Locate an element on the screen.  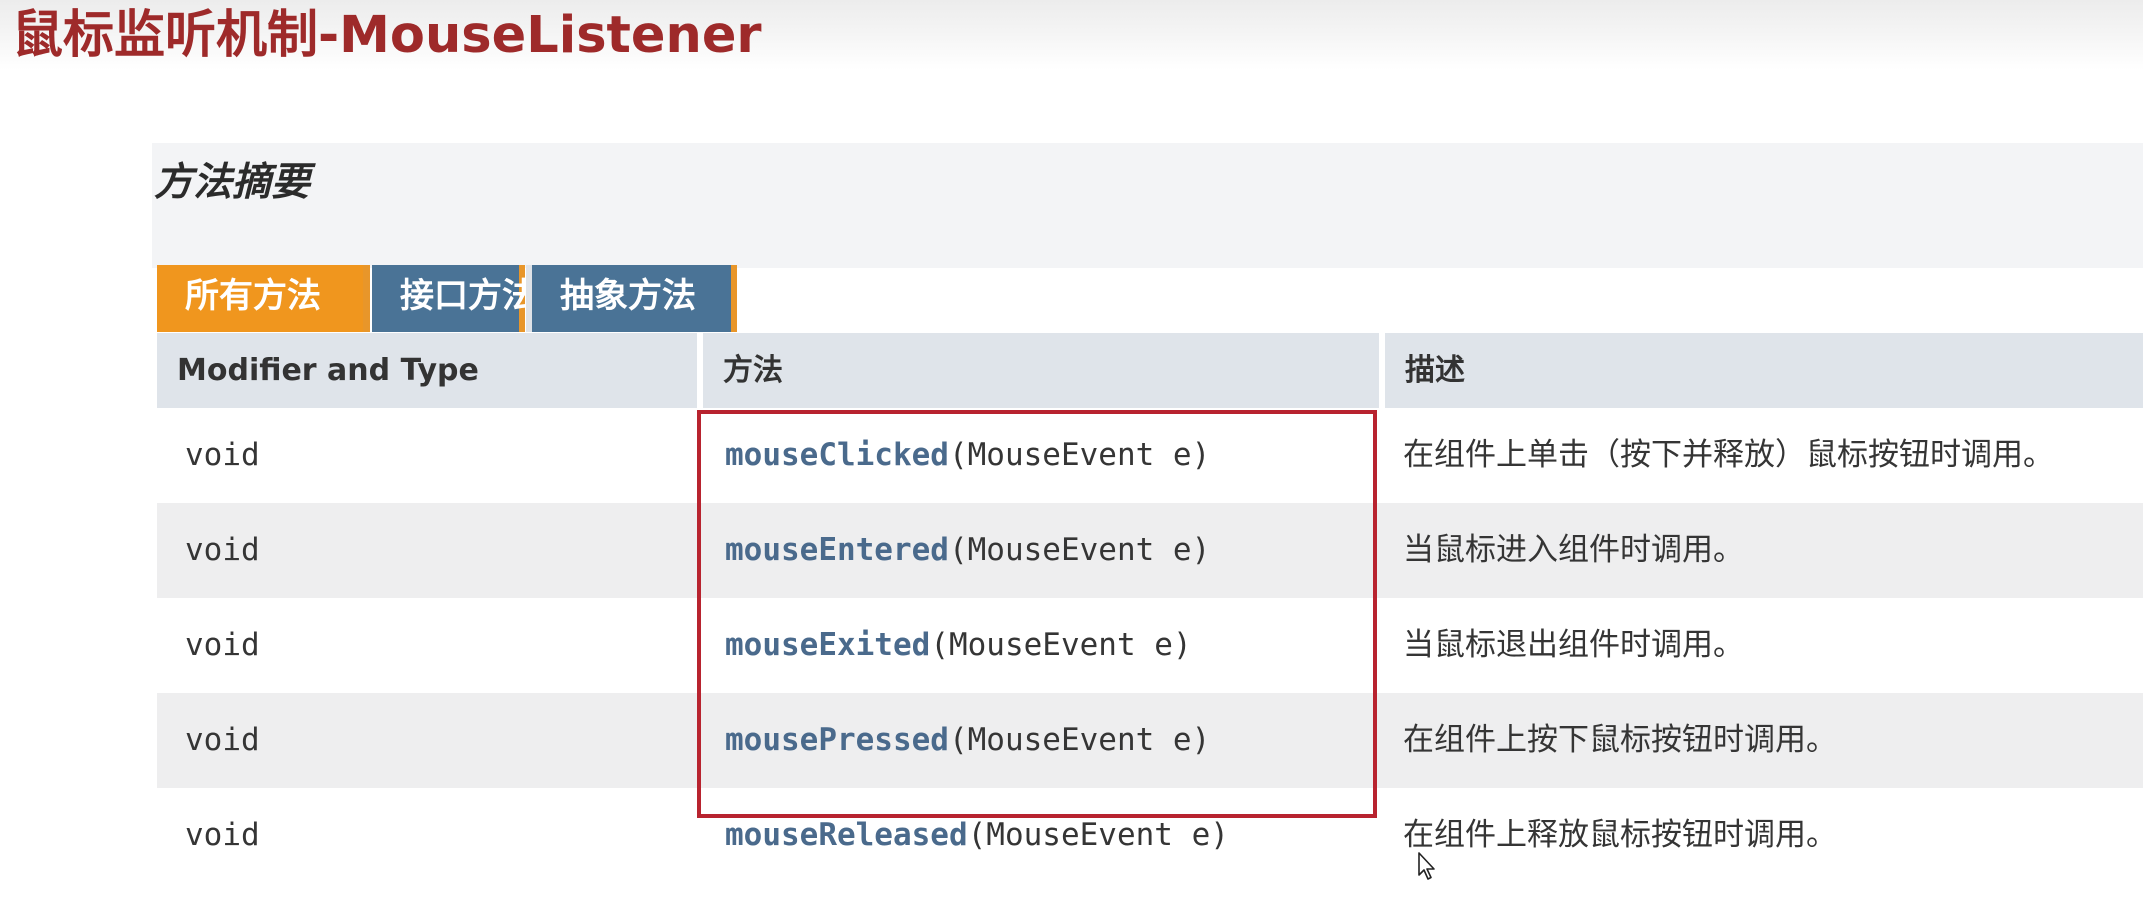
slide-title: 鼠标监听机制-MouseListener is located at coordinates (387, 35).